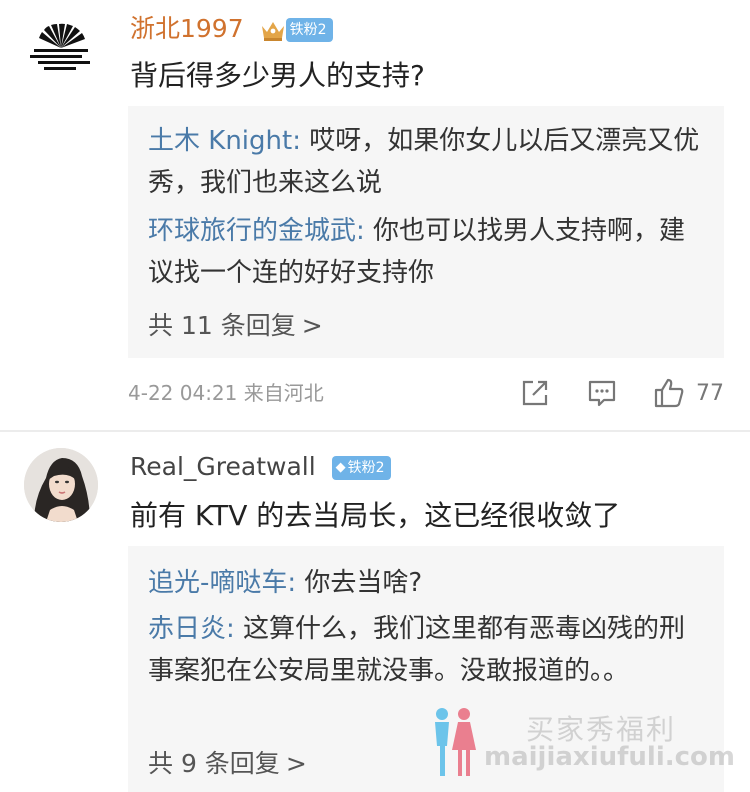 The image size is (750, 792). What do you see at coordinates (426, 162) in the screenshot?
I see `reply-item: 土木 Knight: 哎呀，如果你女儿以后又漂亮又优秀，我们也来这么说` at bounding box center [426, 162].